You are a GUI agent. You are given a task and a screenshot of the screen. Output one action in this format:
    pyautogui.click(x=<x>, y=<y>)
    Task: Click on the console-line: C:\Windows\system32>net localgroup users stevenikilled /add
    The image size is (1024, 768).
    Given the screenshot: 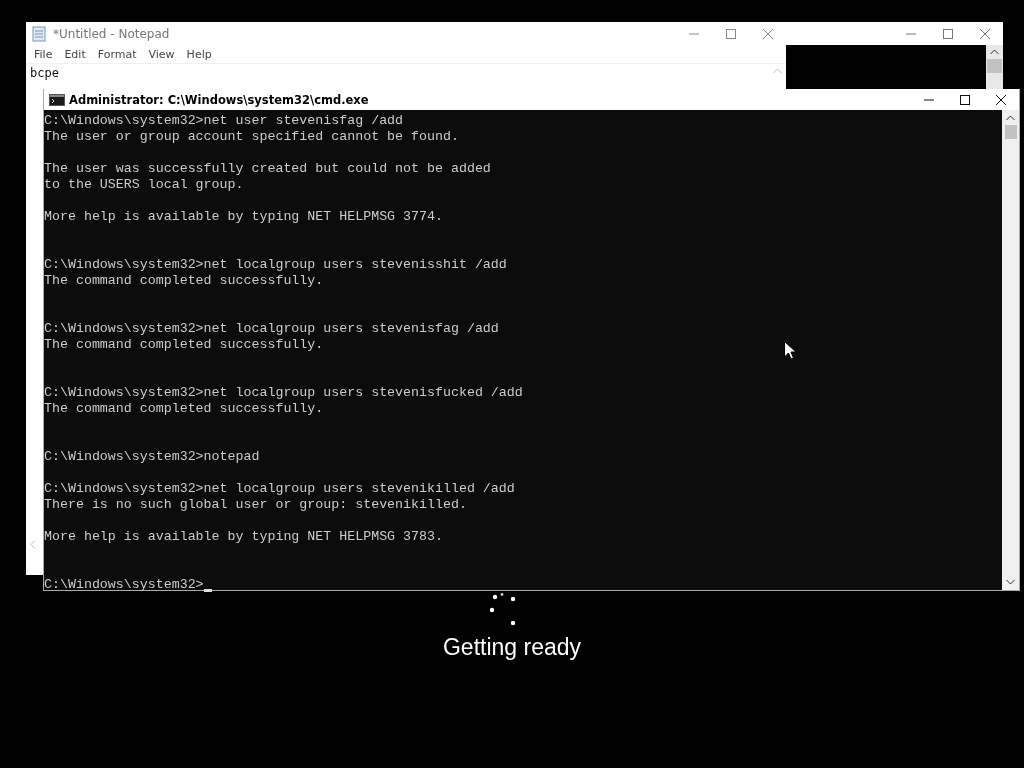 What is the action you would take?
    pyautogui.click(x=279, y=489)
    